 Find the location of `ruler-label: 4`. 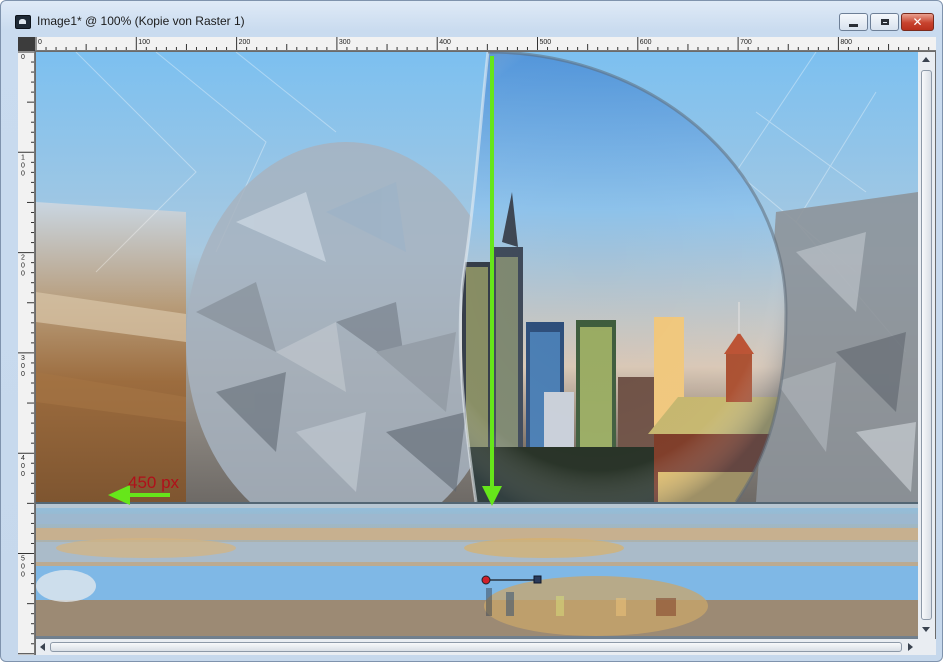

ruler-label: 4 is located at coordinates (23, 458).